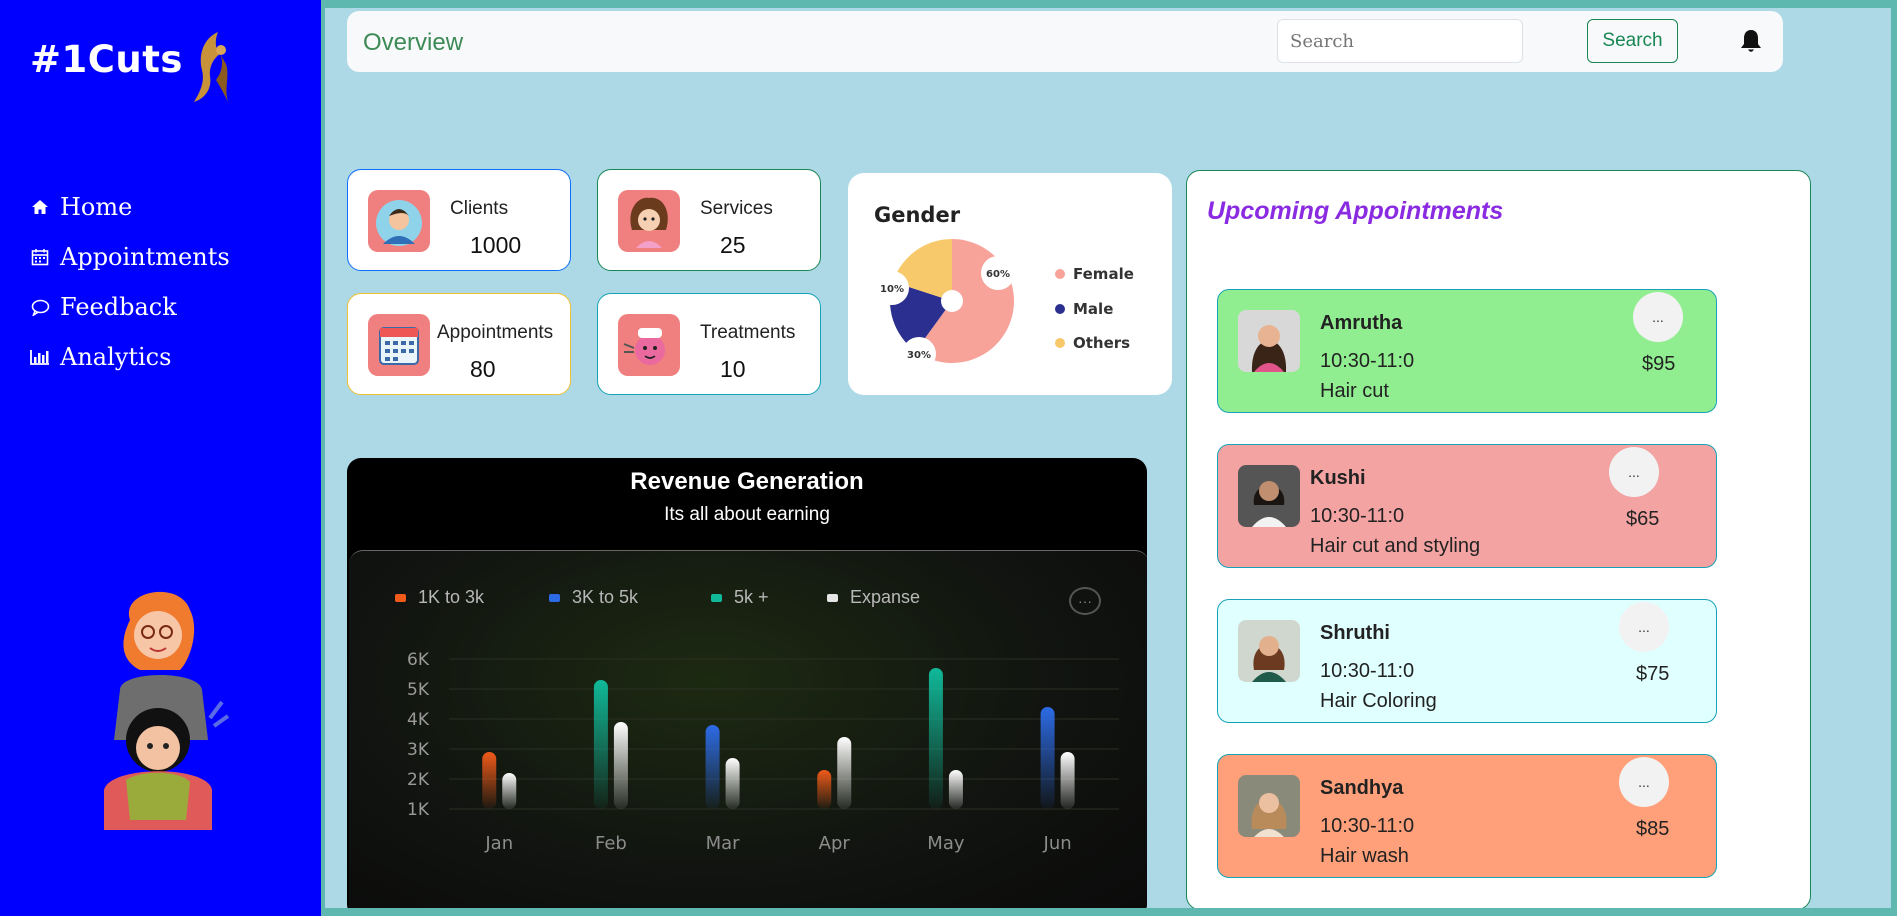 The width and height of the screenshot is (1897, 916). What do you see at coordinates (418, 660) in the screenshot?
I see `y-tick-label: 6K` at bounding box center [418, 660].